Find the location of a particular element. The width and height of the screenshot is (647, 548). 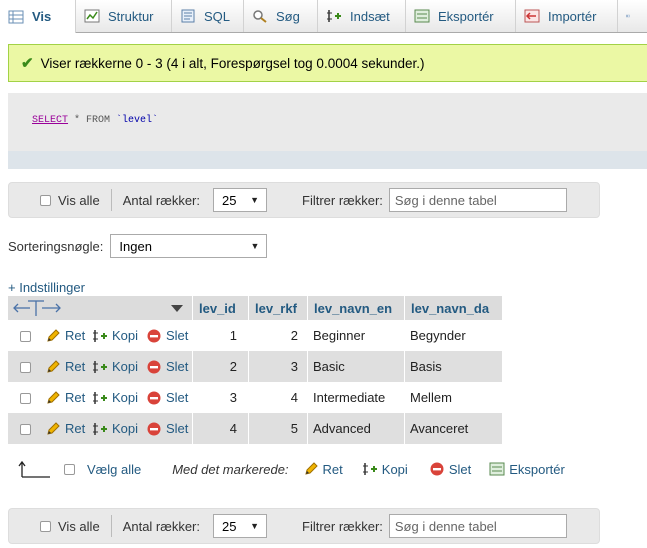

column-header-lev-navn-en: lev_navn_en is located at coordinates (353, 308).